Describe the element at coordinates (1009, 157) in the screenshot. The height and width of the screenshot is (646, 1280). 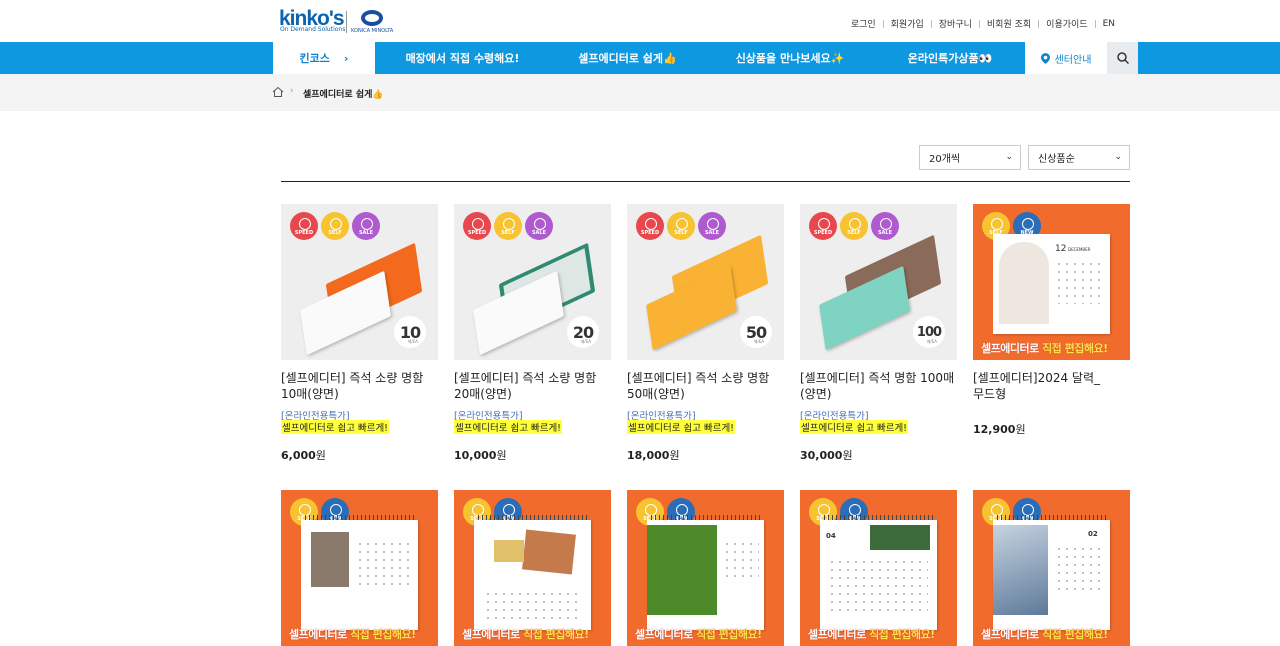
I see `chevron-down-icon: ⌄` at that location.